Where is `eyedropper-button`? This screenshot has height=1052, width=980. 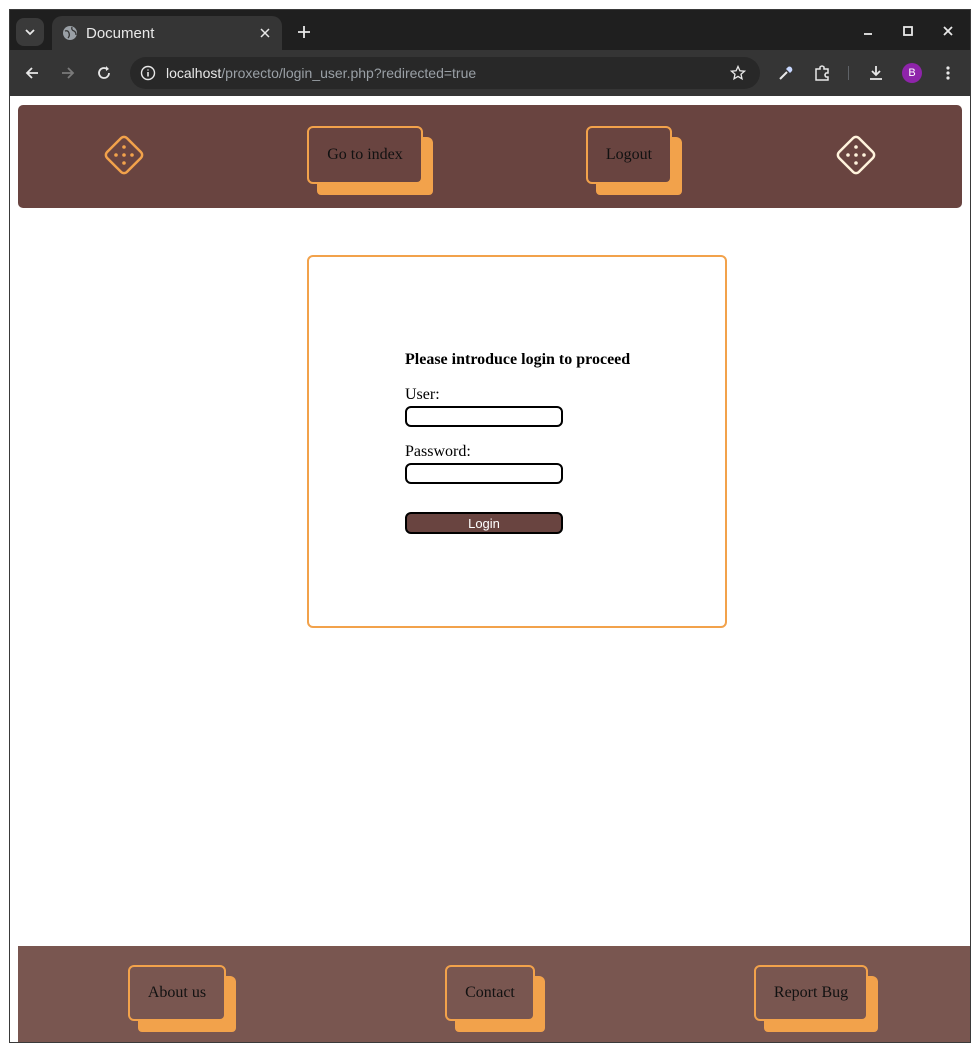
eyedropper-button is located at coordinates (786, 73).